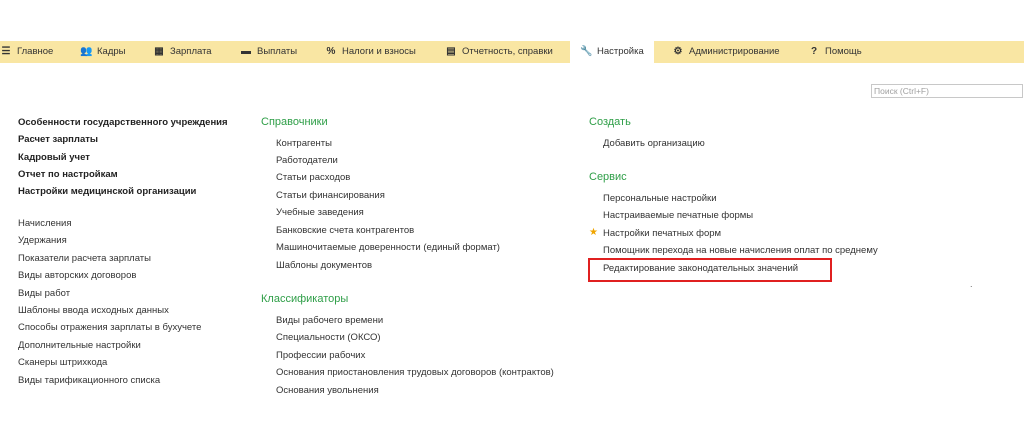 This screenshot has height=435, width=1024. Describe the element at coordinates (68, 174) in the screenshot. I see `link-settings-report: Отчет по настройкам` at that location.